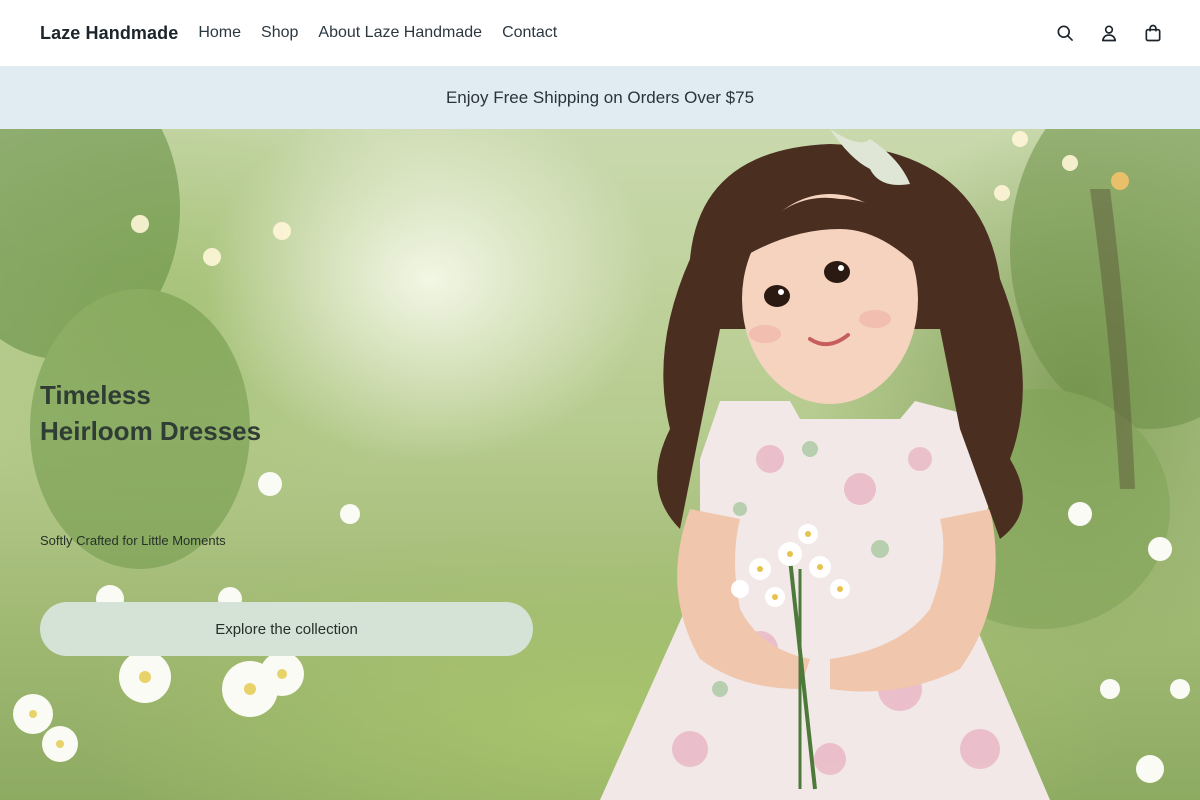 Image resolution: width=1200 pixels, height=800 pixels. I want to click on hero-subtitle: Softly Crafted for Little Moments, so click(133, 540).